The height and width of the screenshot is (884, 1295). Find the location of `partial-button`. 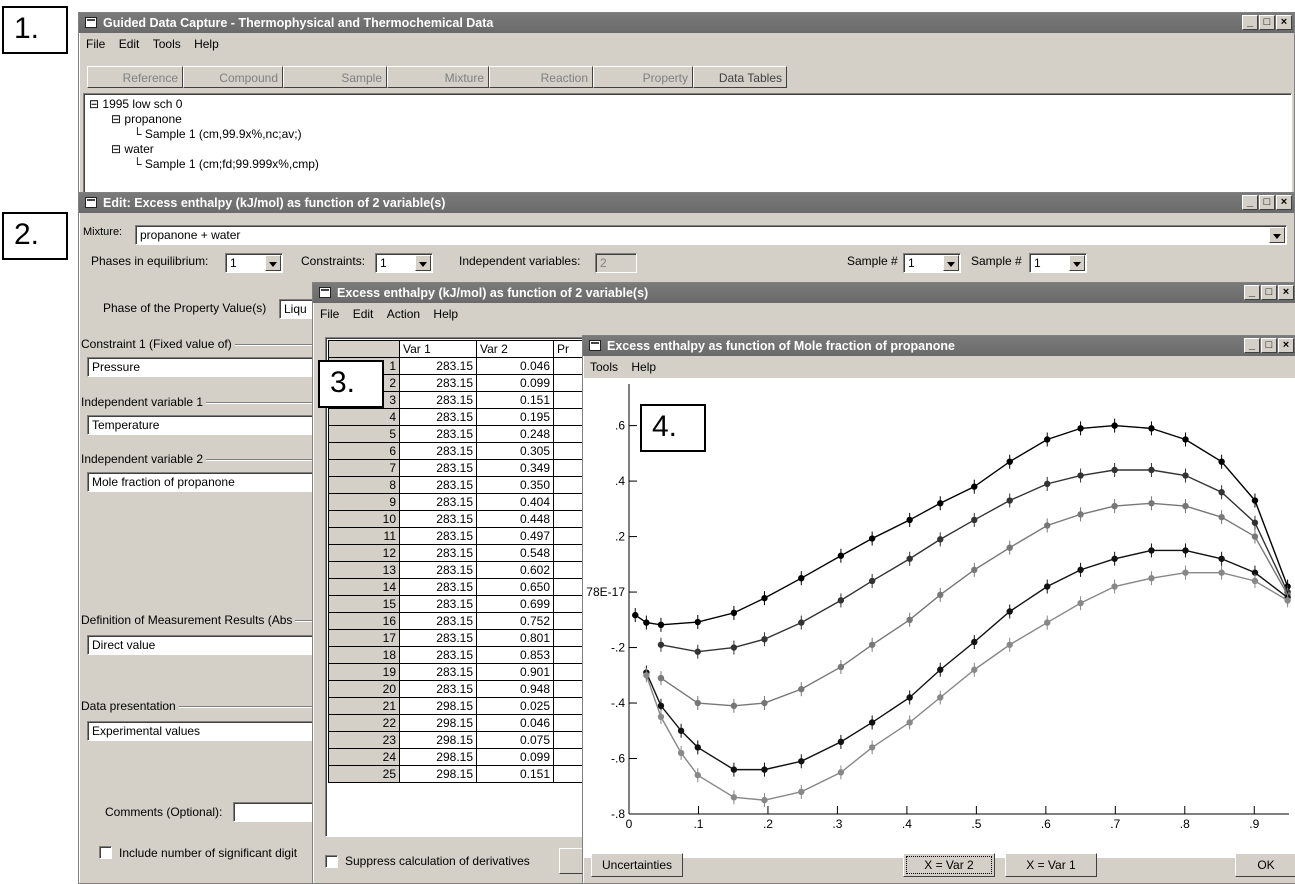

partial-button is located at coordinates (571, 861).